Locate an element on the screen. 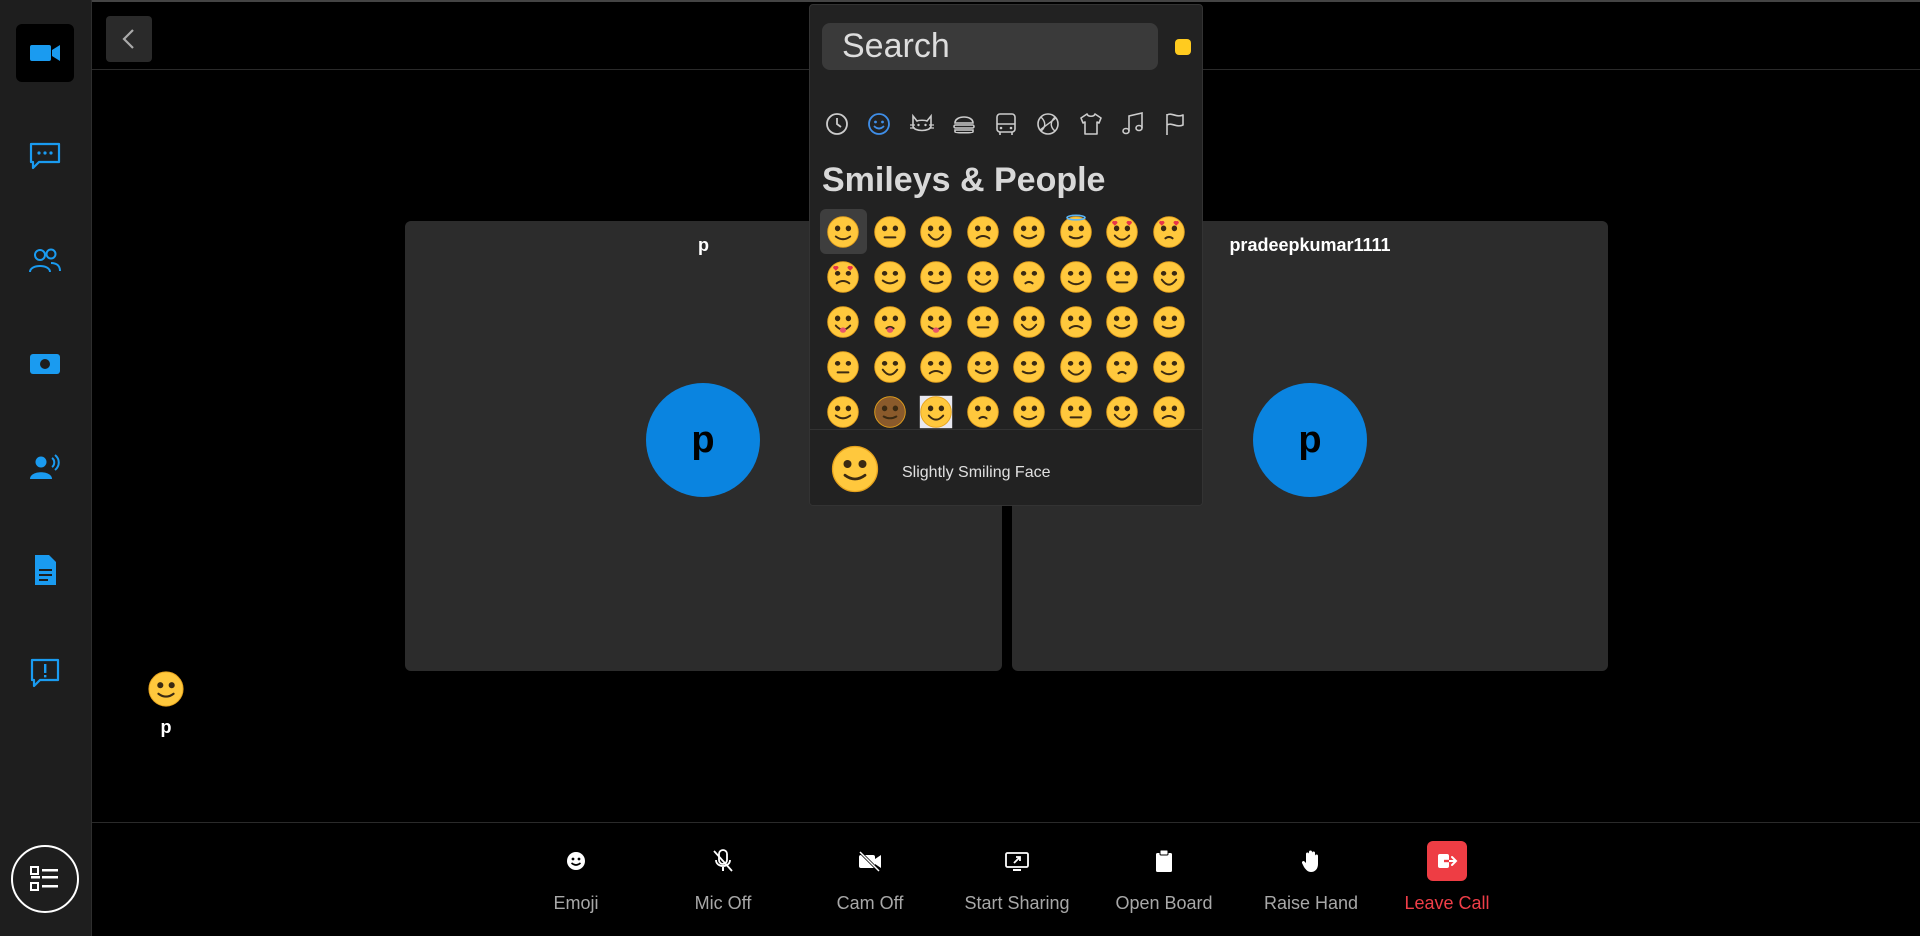  tab-recent is located at coordinates (837, 124).